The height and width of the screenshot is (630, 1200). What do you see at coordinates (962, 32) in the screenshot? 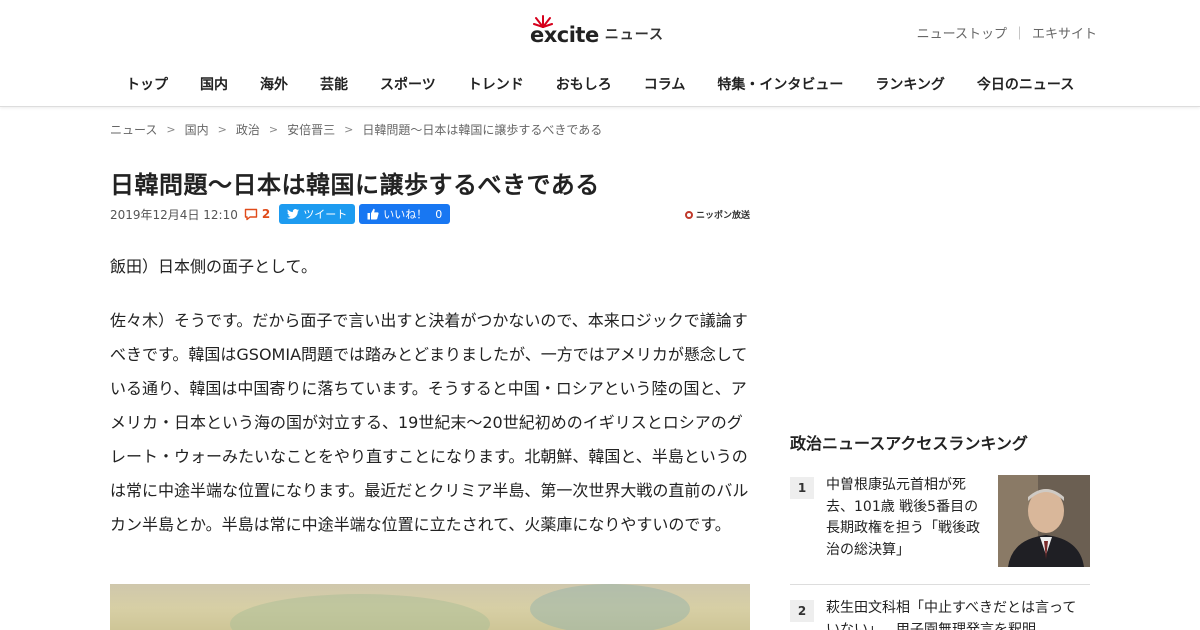
I see `toplink-news-top: ニューストップ` at bounding box center [962, 32].